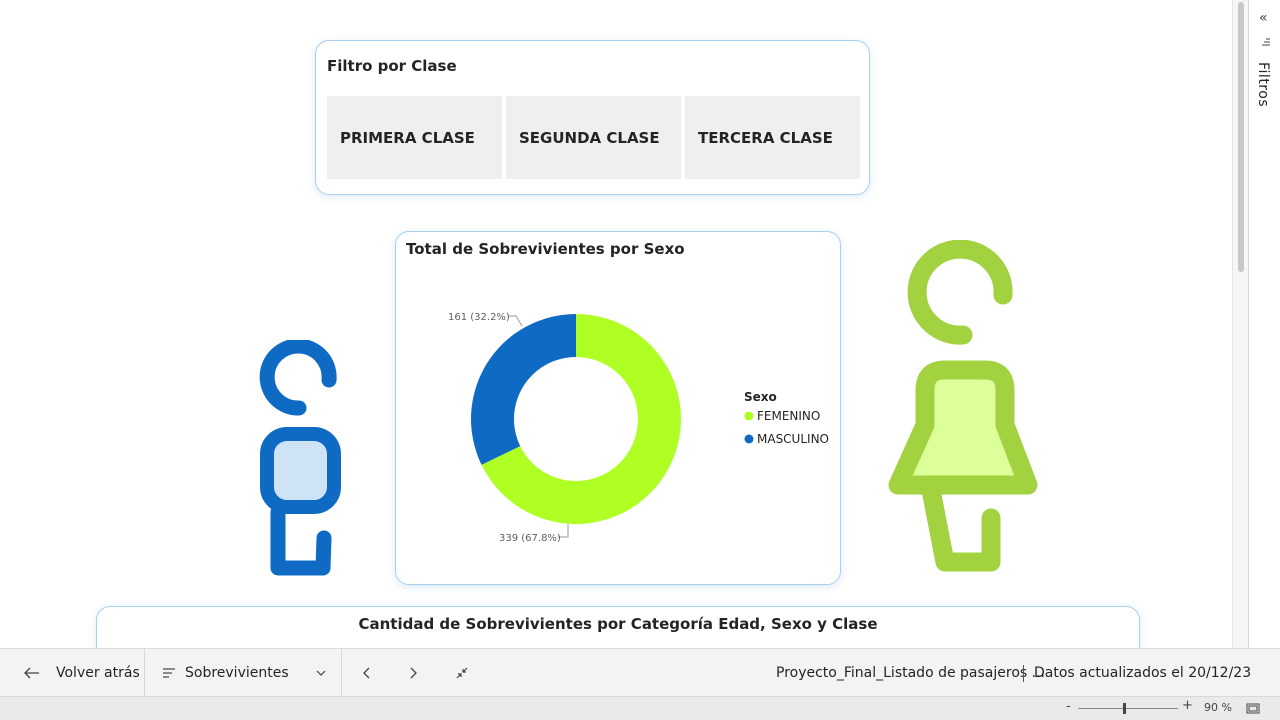  I want to click on legend-dot-masculino, so click(749, 439).